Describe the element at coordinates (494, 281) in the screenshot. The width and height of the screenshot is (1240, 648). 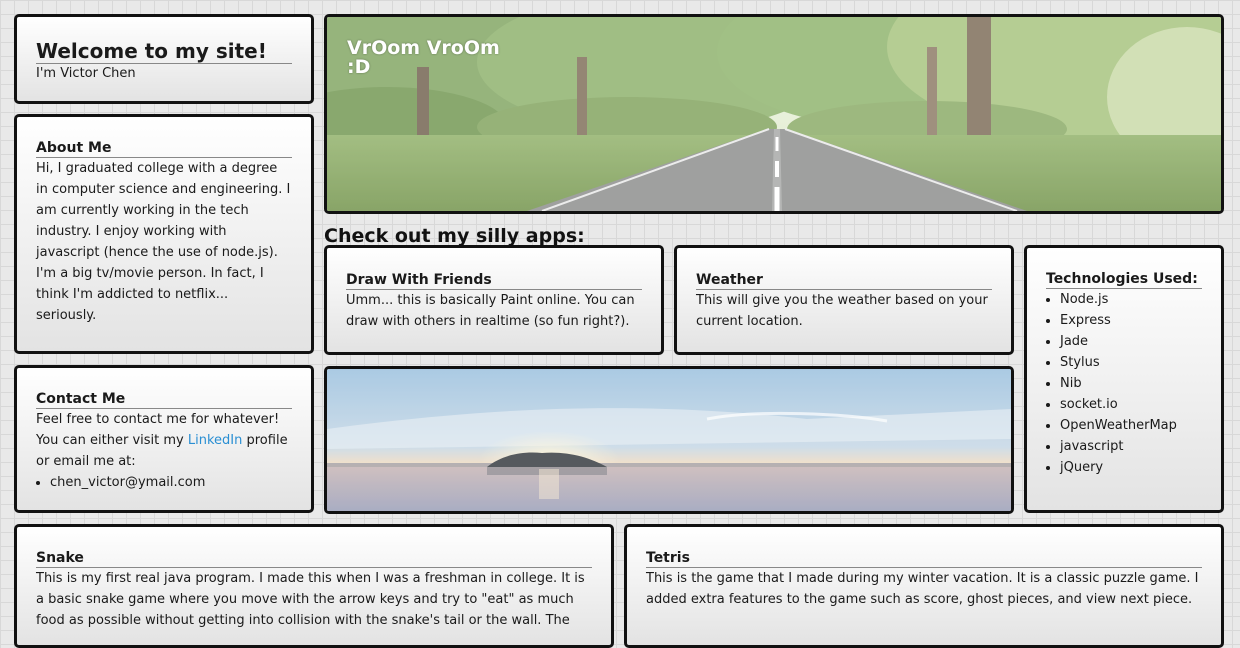
I see `app-title: Draw With Friends` at that location.